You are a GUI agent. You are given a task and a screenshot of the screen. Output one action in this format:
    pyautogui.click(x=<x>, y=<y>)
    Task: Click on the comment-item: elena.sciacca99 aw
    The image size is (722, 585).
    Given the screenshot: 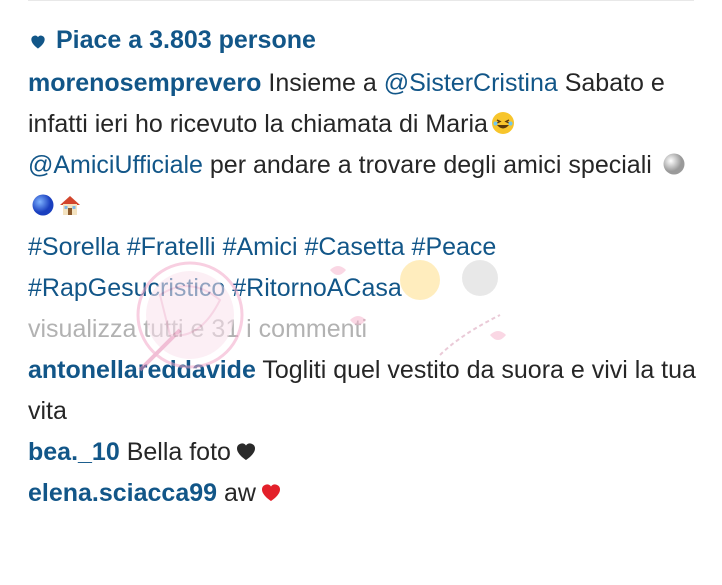 What is the action you would take?
    pyautogui.click(x=362, y=493)
    